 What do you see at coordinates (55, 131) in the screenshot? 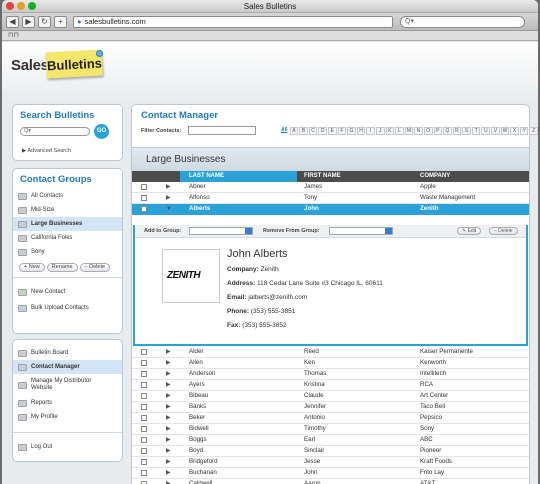
I see `search-input: Q▾` at bounding box center [55, 131].